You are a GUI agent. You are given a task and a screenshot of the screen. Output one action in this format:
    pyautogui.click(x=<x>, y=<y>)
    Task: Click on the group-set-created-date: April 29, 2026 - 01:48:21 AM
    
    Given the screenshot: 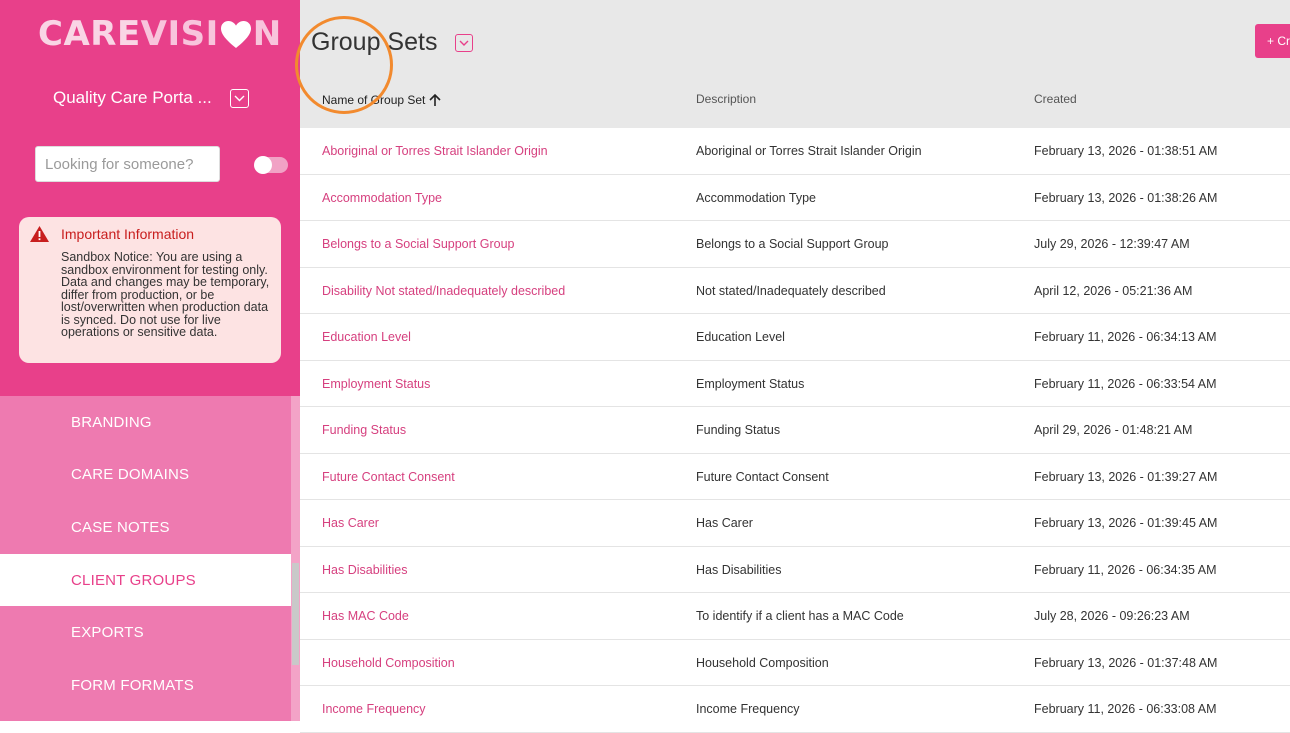 What is the action you would take?
    pyautogui.click(x=1113, y=430)
    